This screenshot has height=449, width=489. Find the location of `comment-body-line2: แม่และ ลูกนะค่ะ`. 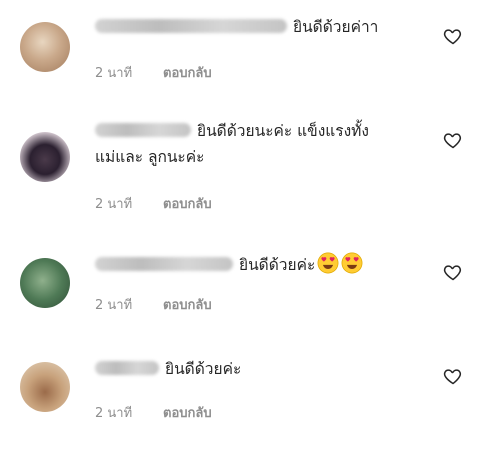

comment-body-line2: แม่และ ลูกนะค่ะ is located at coordinates (150, 157).